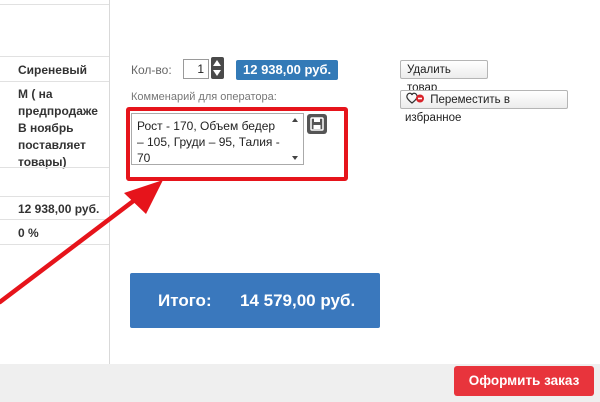 The height and width of the screenshot is (402, 600). I want to click on heart-icon, so click(415, 98).